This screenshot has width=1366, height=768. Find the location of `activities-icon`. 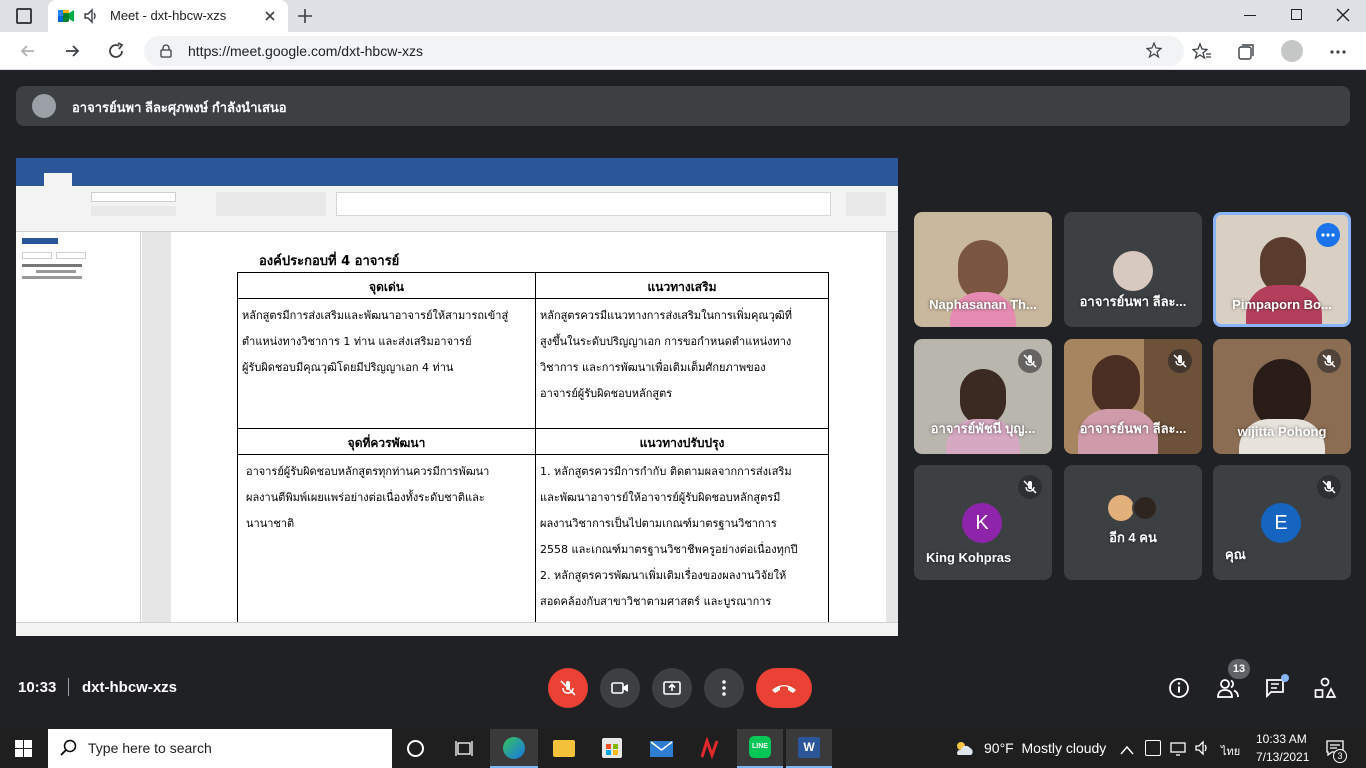

activities-icon is located at coordinates (1325, 688).